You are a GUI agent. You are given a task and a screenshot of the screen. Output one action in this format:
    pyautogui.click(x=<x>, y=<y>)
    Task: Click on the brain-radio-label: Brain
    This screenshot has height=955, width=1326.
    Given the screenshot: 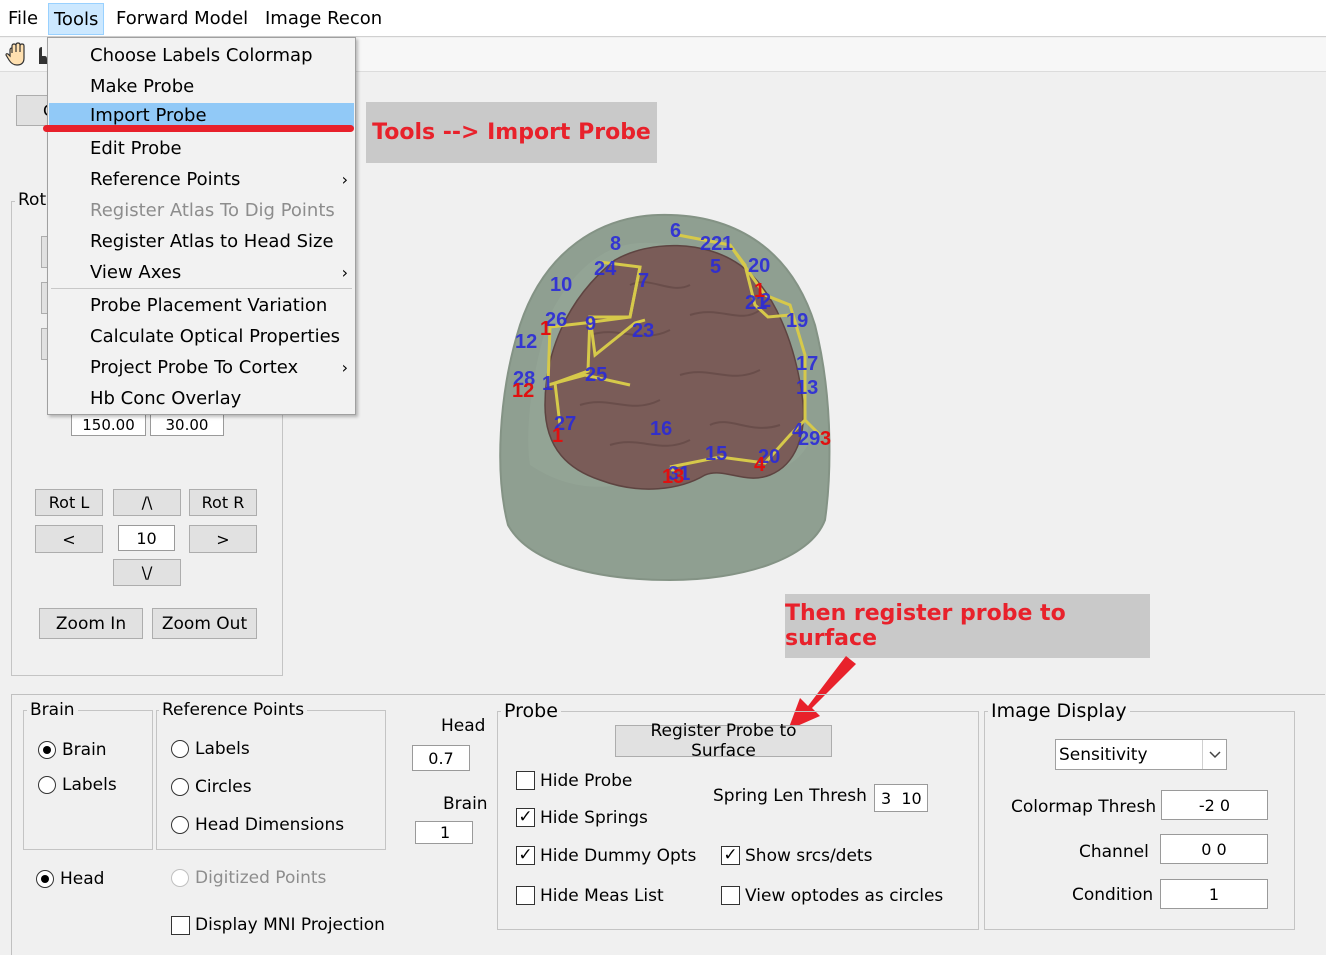 What is the action you would take?
    pyautogui.click(x=84, y=750)
    